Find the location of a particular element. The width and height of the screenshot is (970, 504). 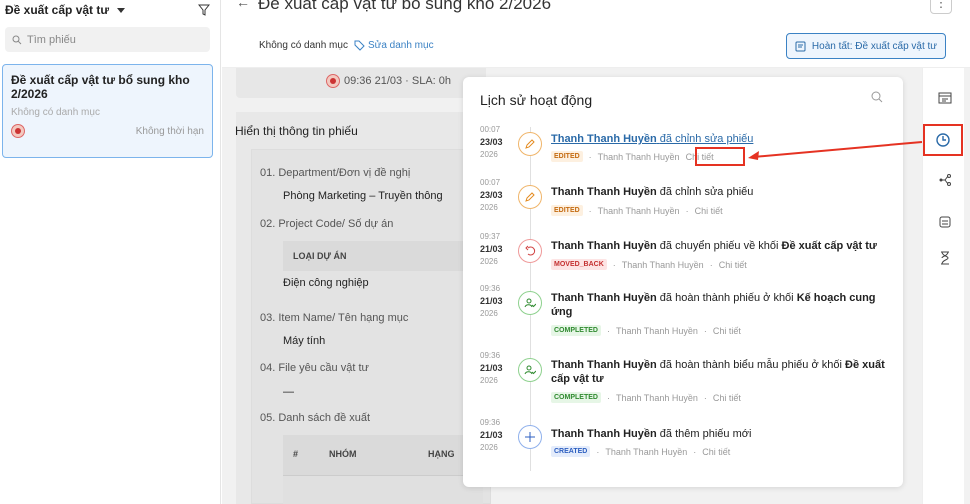

step-card: 09:36 21/03 · SLA: 0h is located at coordinates (361, 83).